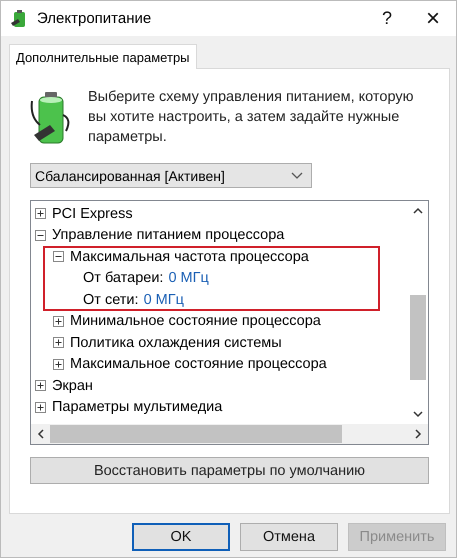  What do you see at coordinates (181, 537) in the screenshot?
I see `dialog-button: OK` at bounding box center [181, 537].